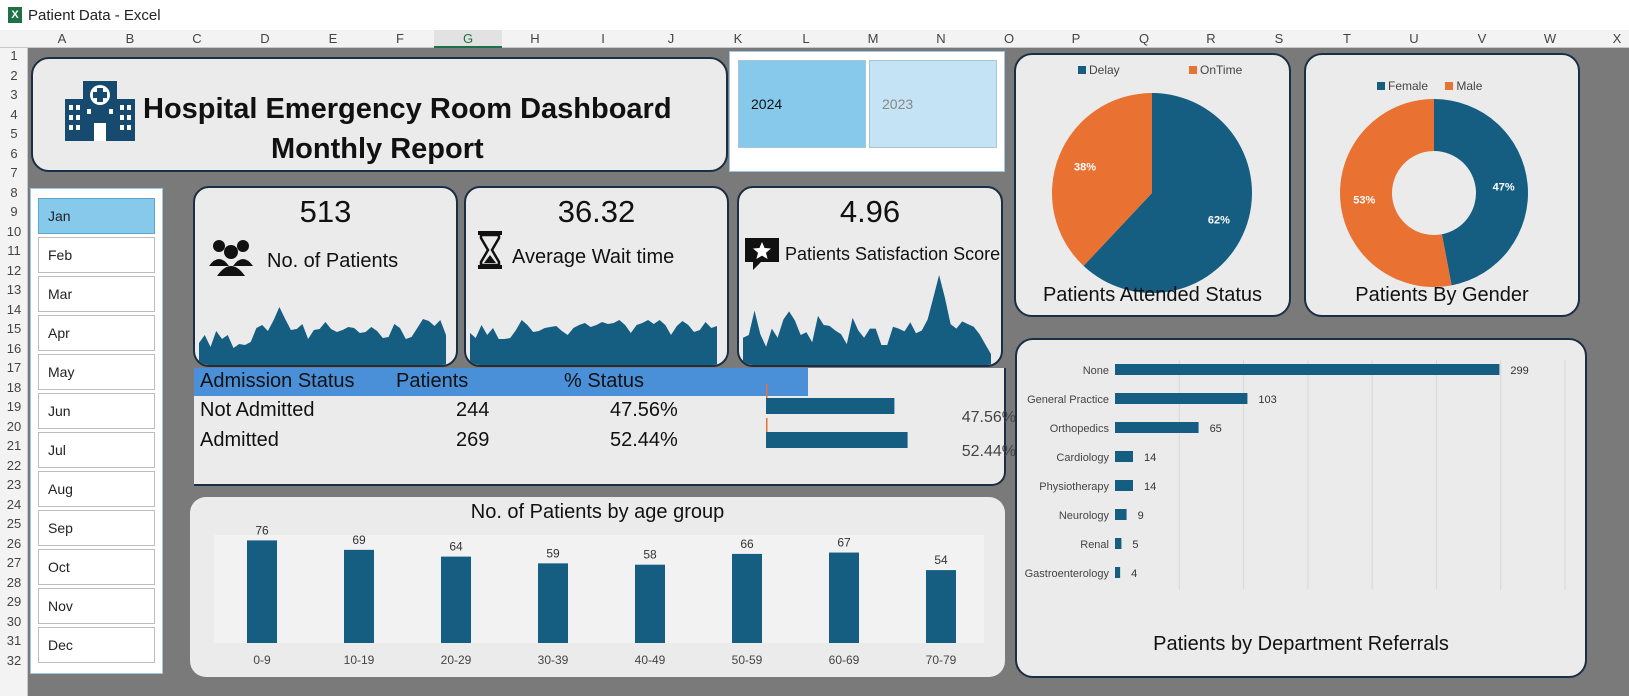  Describe the element at coordinates (96, 567) in the screenshot. I see `month-button-oct: Oct` at that location.